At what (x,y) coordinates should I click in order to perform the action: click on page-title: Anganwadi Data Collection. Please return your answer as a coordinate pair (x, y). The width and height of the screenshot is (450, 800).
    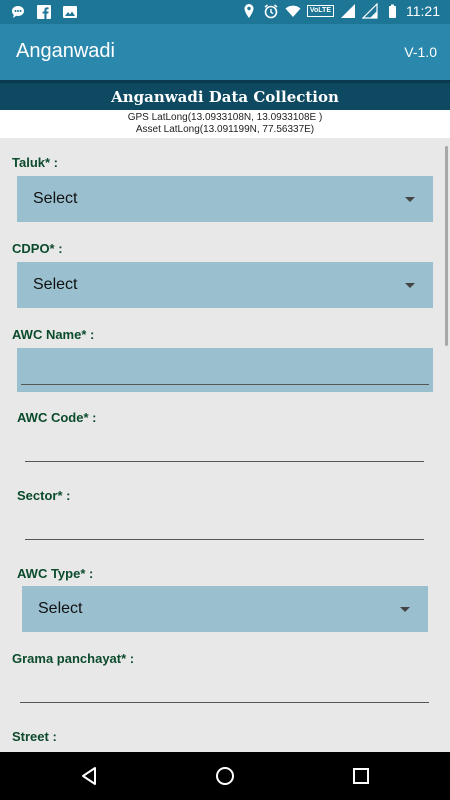
    Looking at the image, I should click on (225, 95).